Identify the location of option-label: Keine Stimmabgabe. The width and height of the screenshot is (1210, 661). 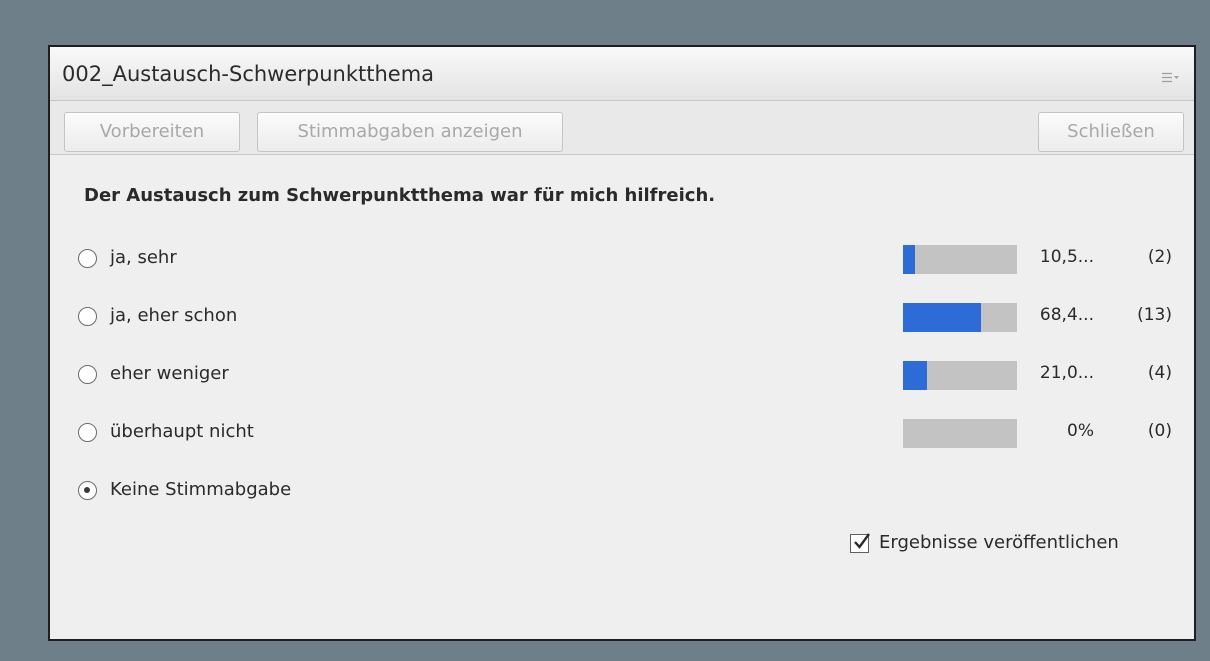
(200, 489).